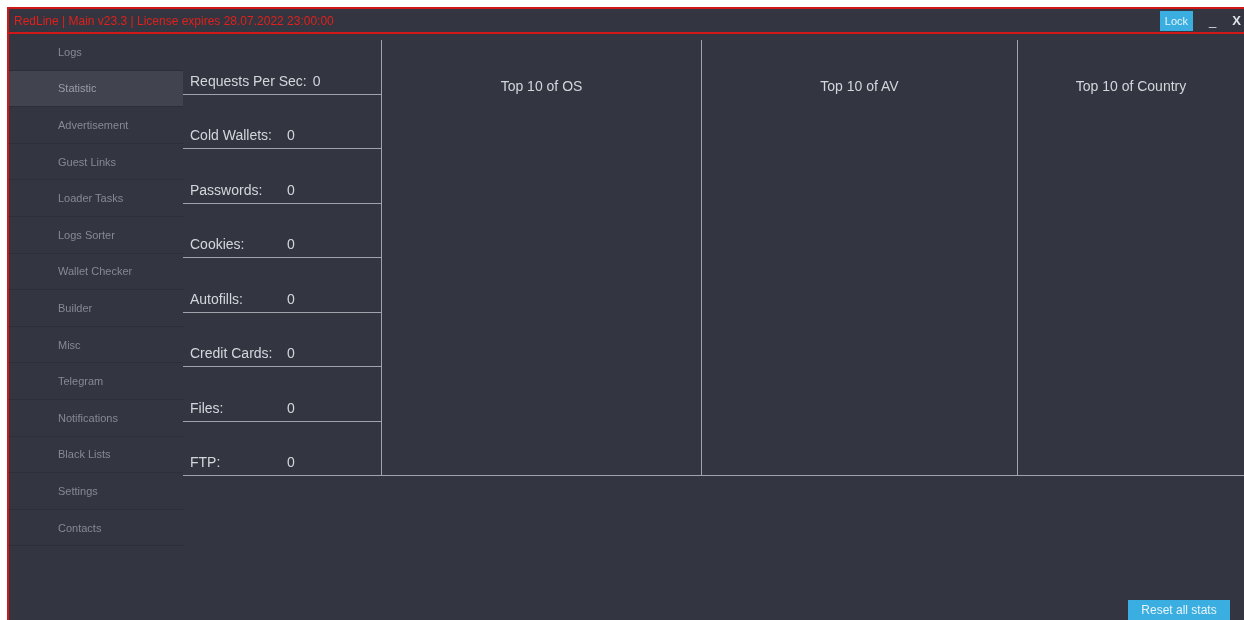 This screenshot has width=1244, height=620. I want to click on stat-label: Passwords:, so click(227, 189).